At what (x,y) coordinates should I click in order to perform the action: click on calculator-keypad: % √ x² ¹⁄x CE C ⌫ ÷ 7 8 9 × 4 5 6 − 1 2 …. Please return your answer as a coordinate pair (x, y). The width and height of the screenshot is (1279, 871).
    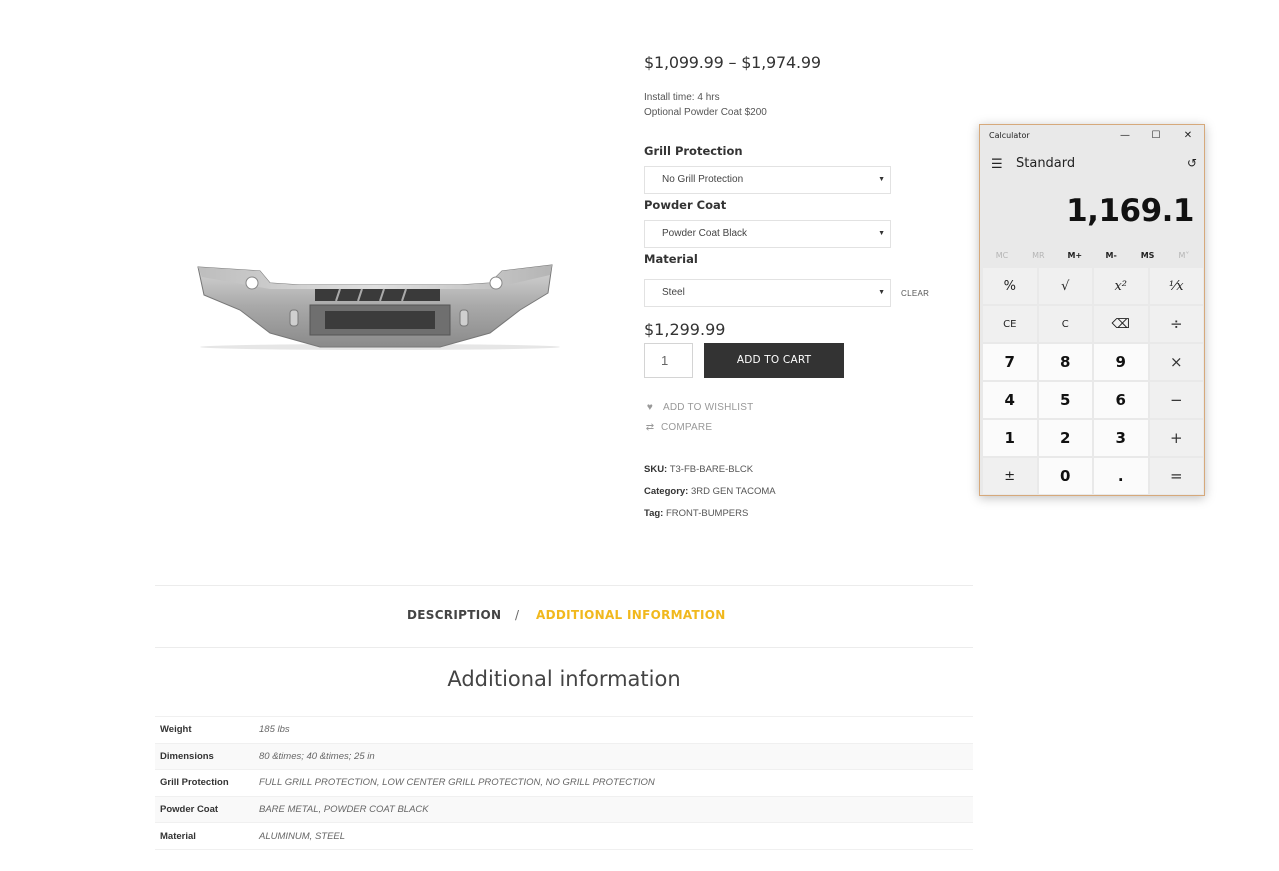
    Looking at the image, I should click on (1093, 381).